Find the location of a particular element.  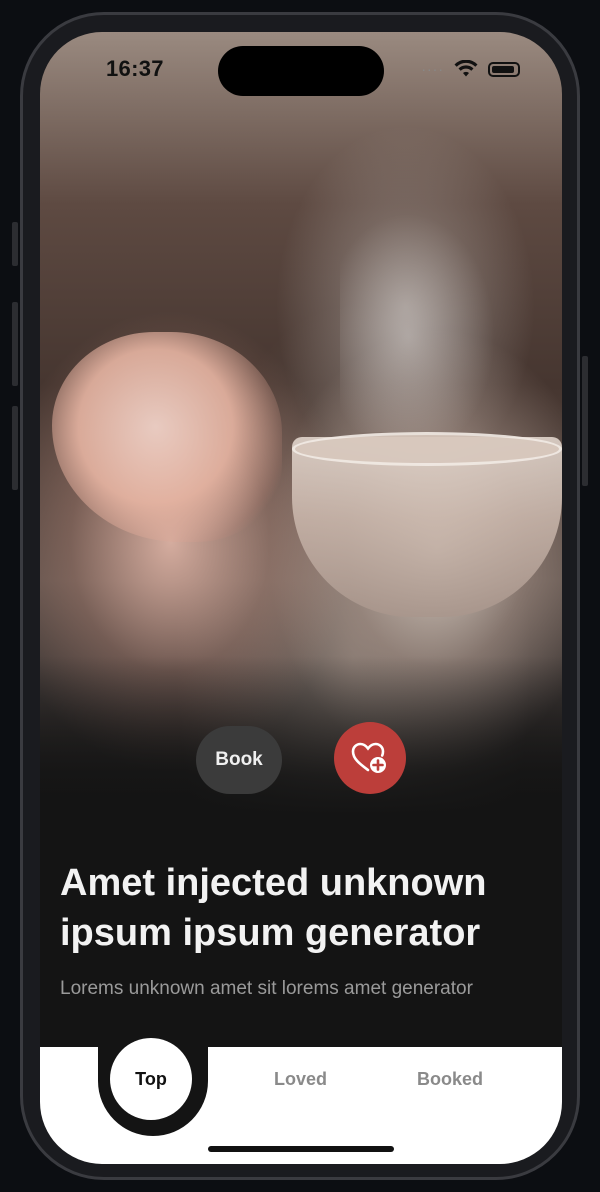

status-icons: ···· is located at coordinates (470, 69).